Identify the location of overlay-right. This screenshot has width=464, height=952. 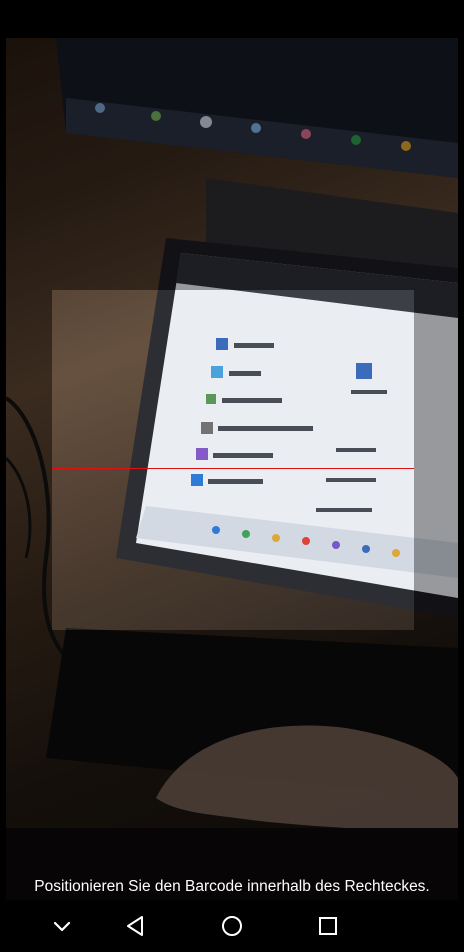
(436, 460).